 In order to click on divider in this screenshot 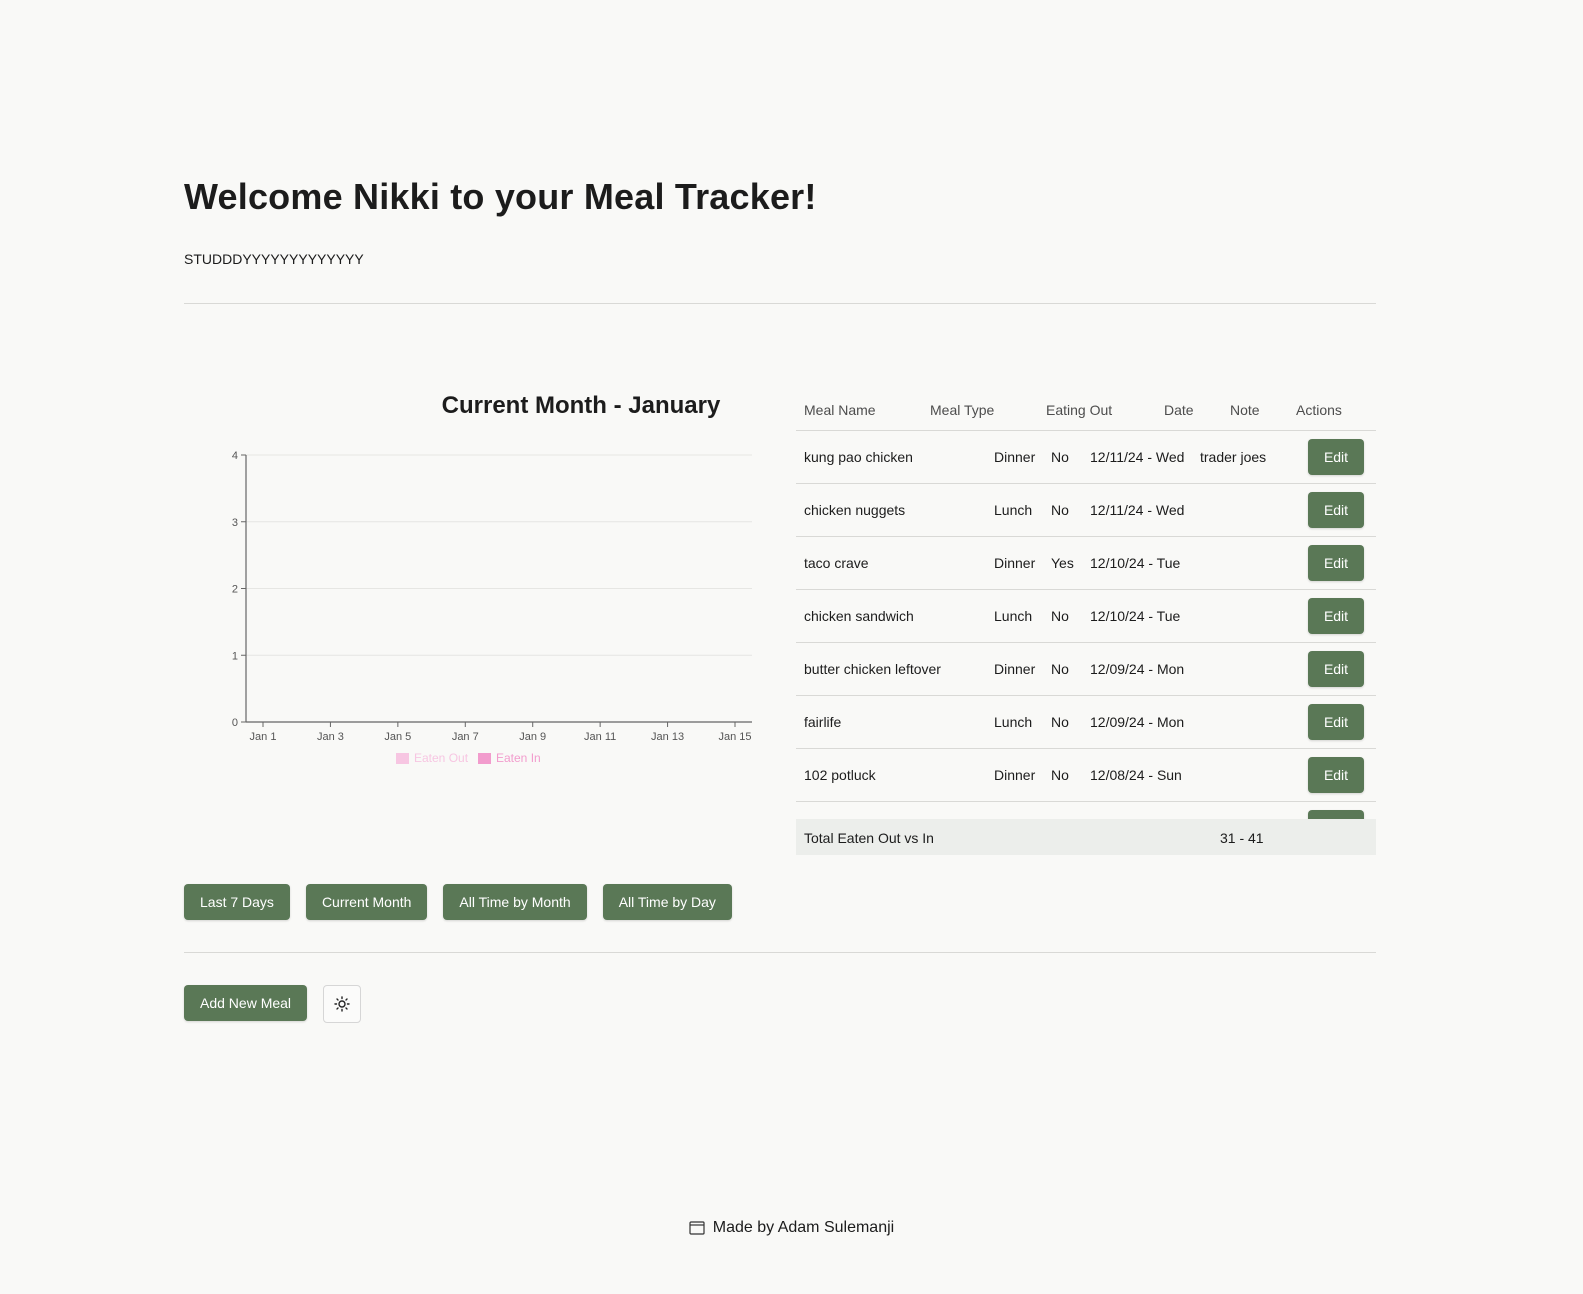, I will do `click(780, 952)`.